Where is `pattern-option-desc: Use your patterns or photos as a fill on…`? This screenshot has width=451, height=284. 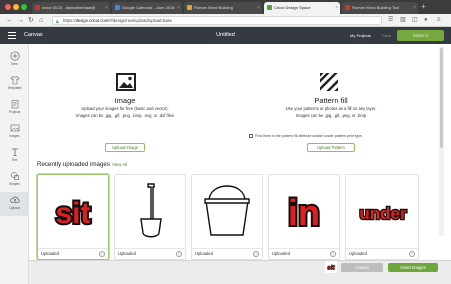 pattern-option-desc: Use your patterns or photos as a fill on… is located at coordinates (331, 108).